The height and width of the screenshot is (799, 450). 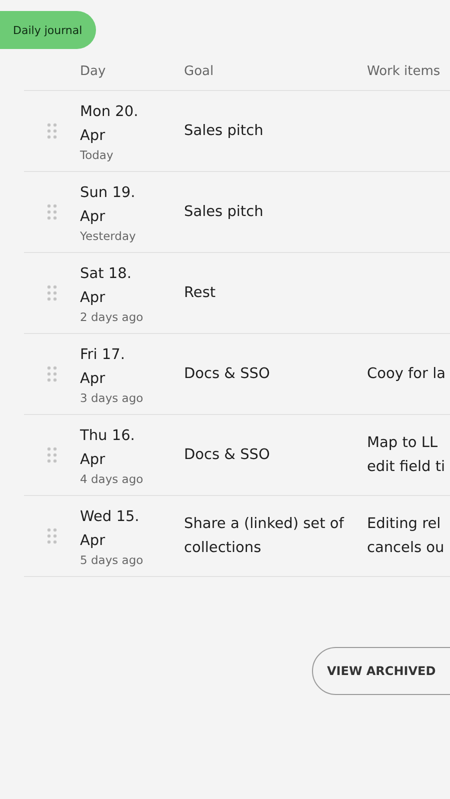 What do you see at coordinates (112, 317) in the screenshot?
I see `relative-date: 2 days ago` at bounding box center [112, 317].